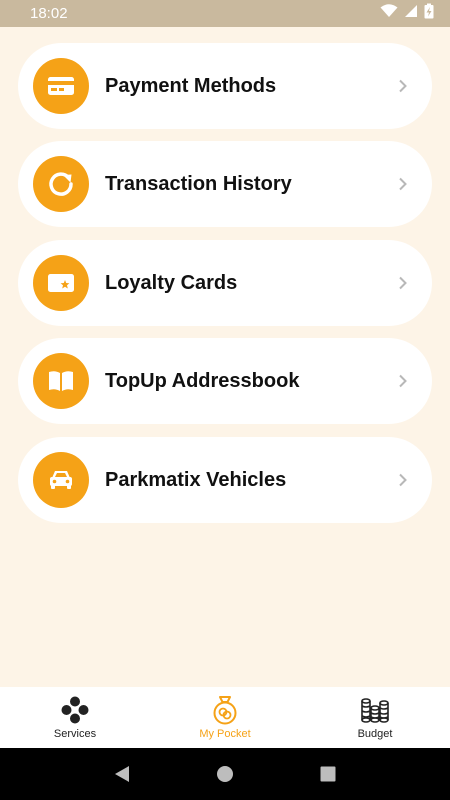  I want to click on nav-label: Budget, so click(375, 734).